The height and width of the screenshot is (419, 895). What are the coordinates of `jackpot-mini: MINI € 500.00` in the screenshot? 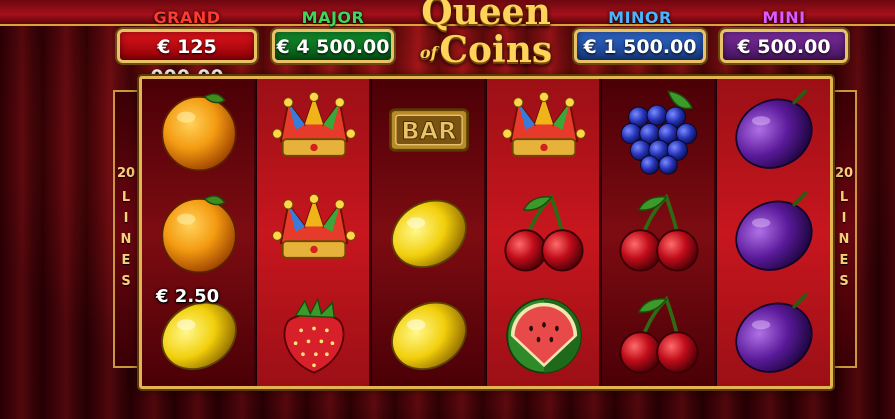 It's located at (784, 36).